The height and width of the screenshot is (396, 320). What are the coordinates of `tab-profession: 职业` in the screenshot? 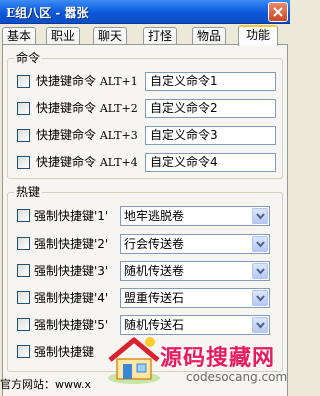 It's located at (63, 36).